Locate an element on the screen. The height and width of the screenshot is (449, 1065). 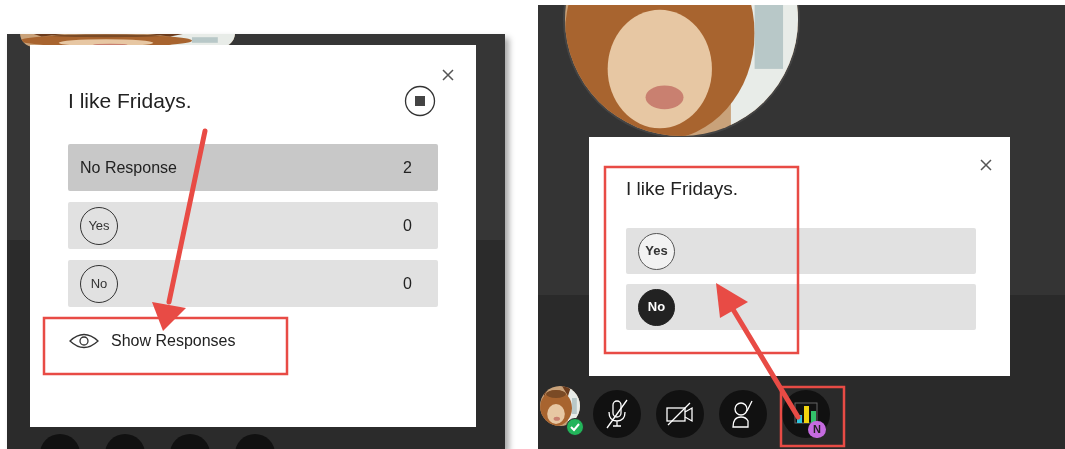
answer-option: Yes is located at coordinates (801, 251).